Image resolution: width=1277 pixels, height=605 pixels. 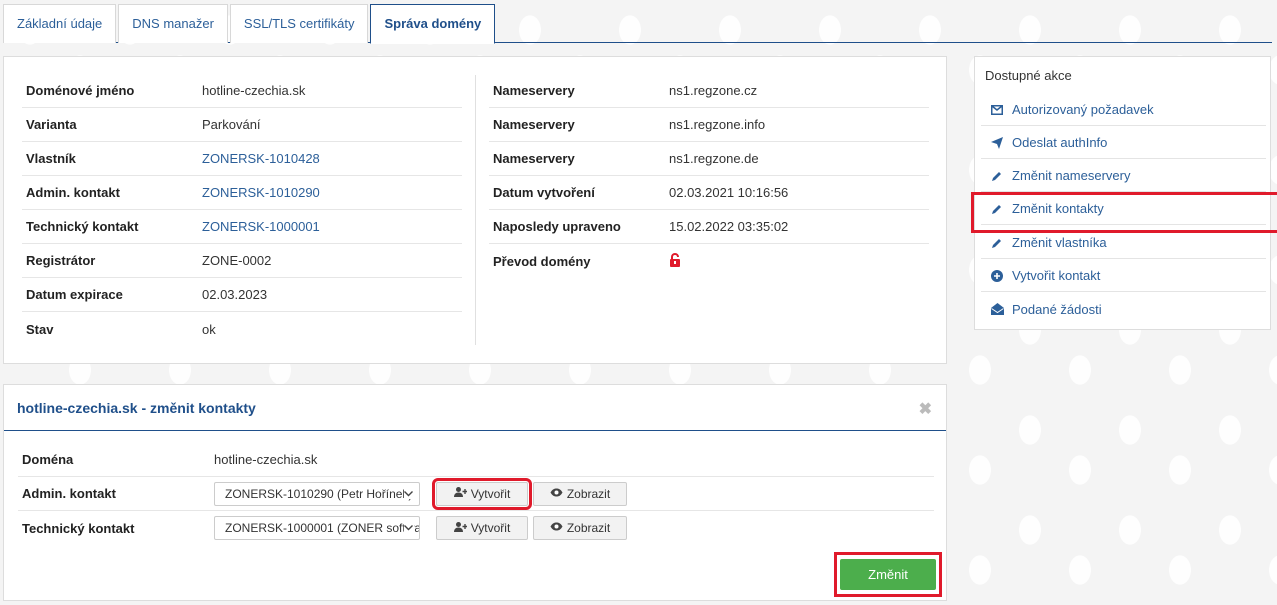 I want to click on action-label: Změnit nameservery, so click(x=1071, y=175).